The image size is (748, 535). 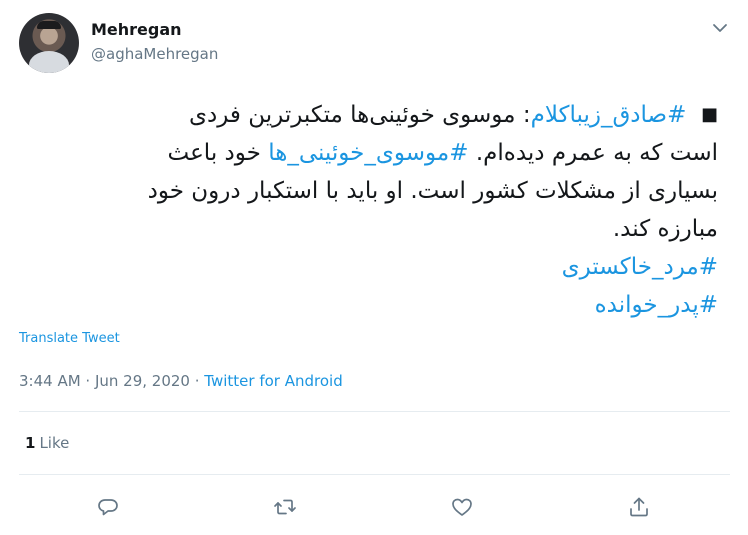 What do you see at coordinates (218, 153) in the screenshot?
I see `tweet-text-segment: خود باعث` at bounding box center [218, 153].